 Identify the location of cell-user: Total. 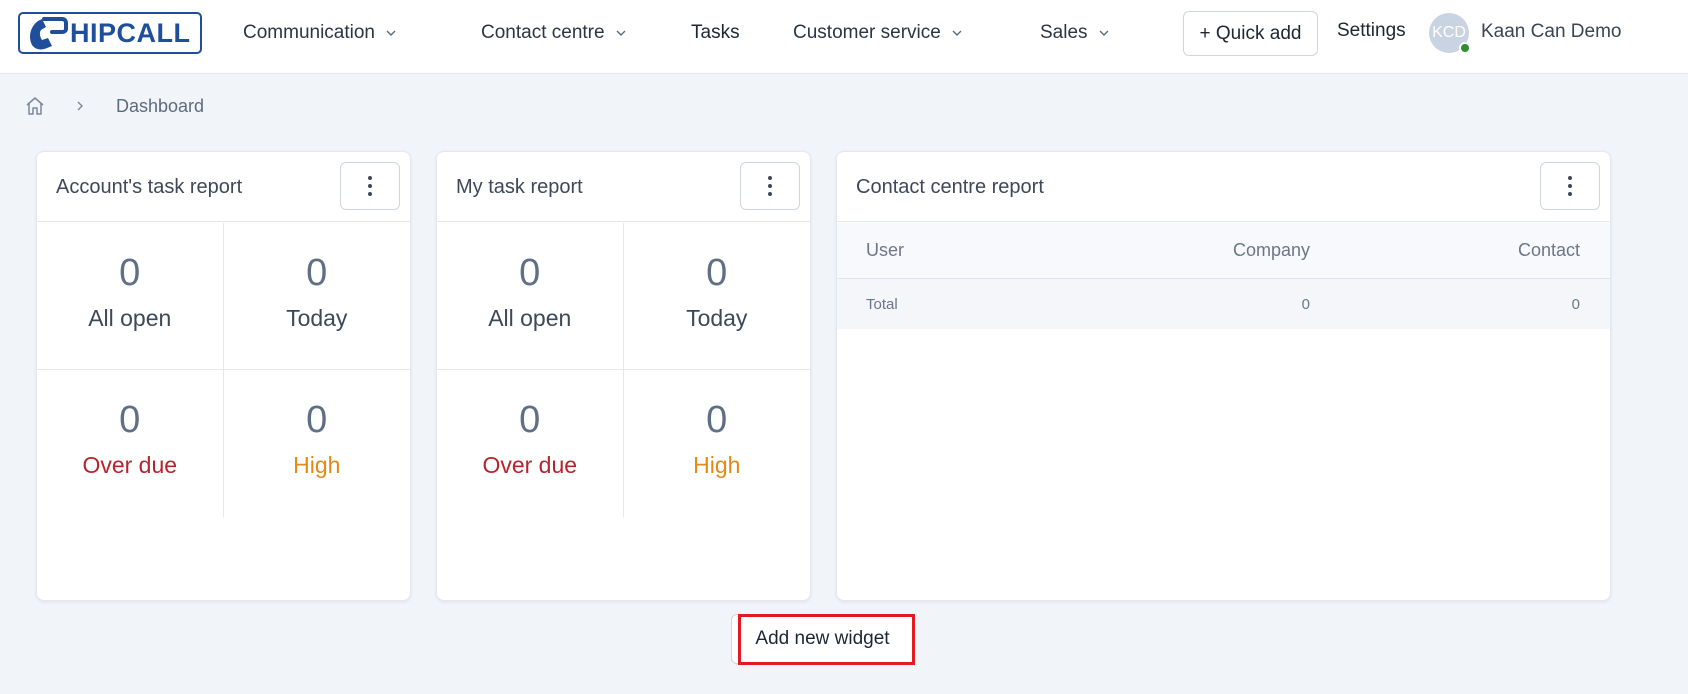
(882, 304).